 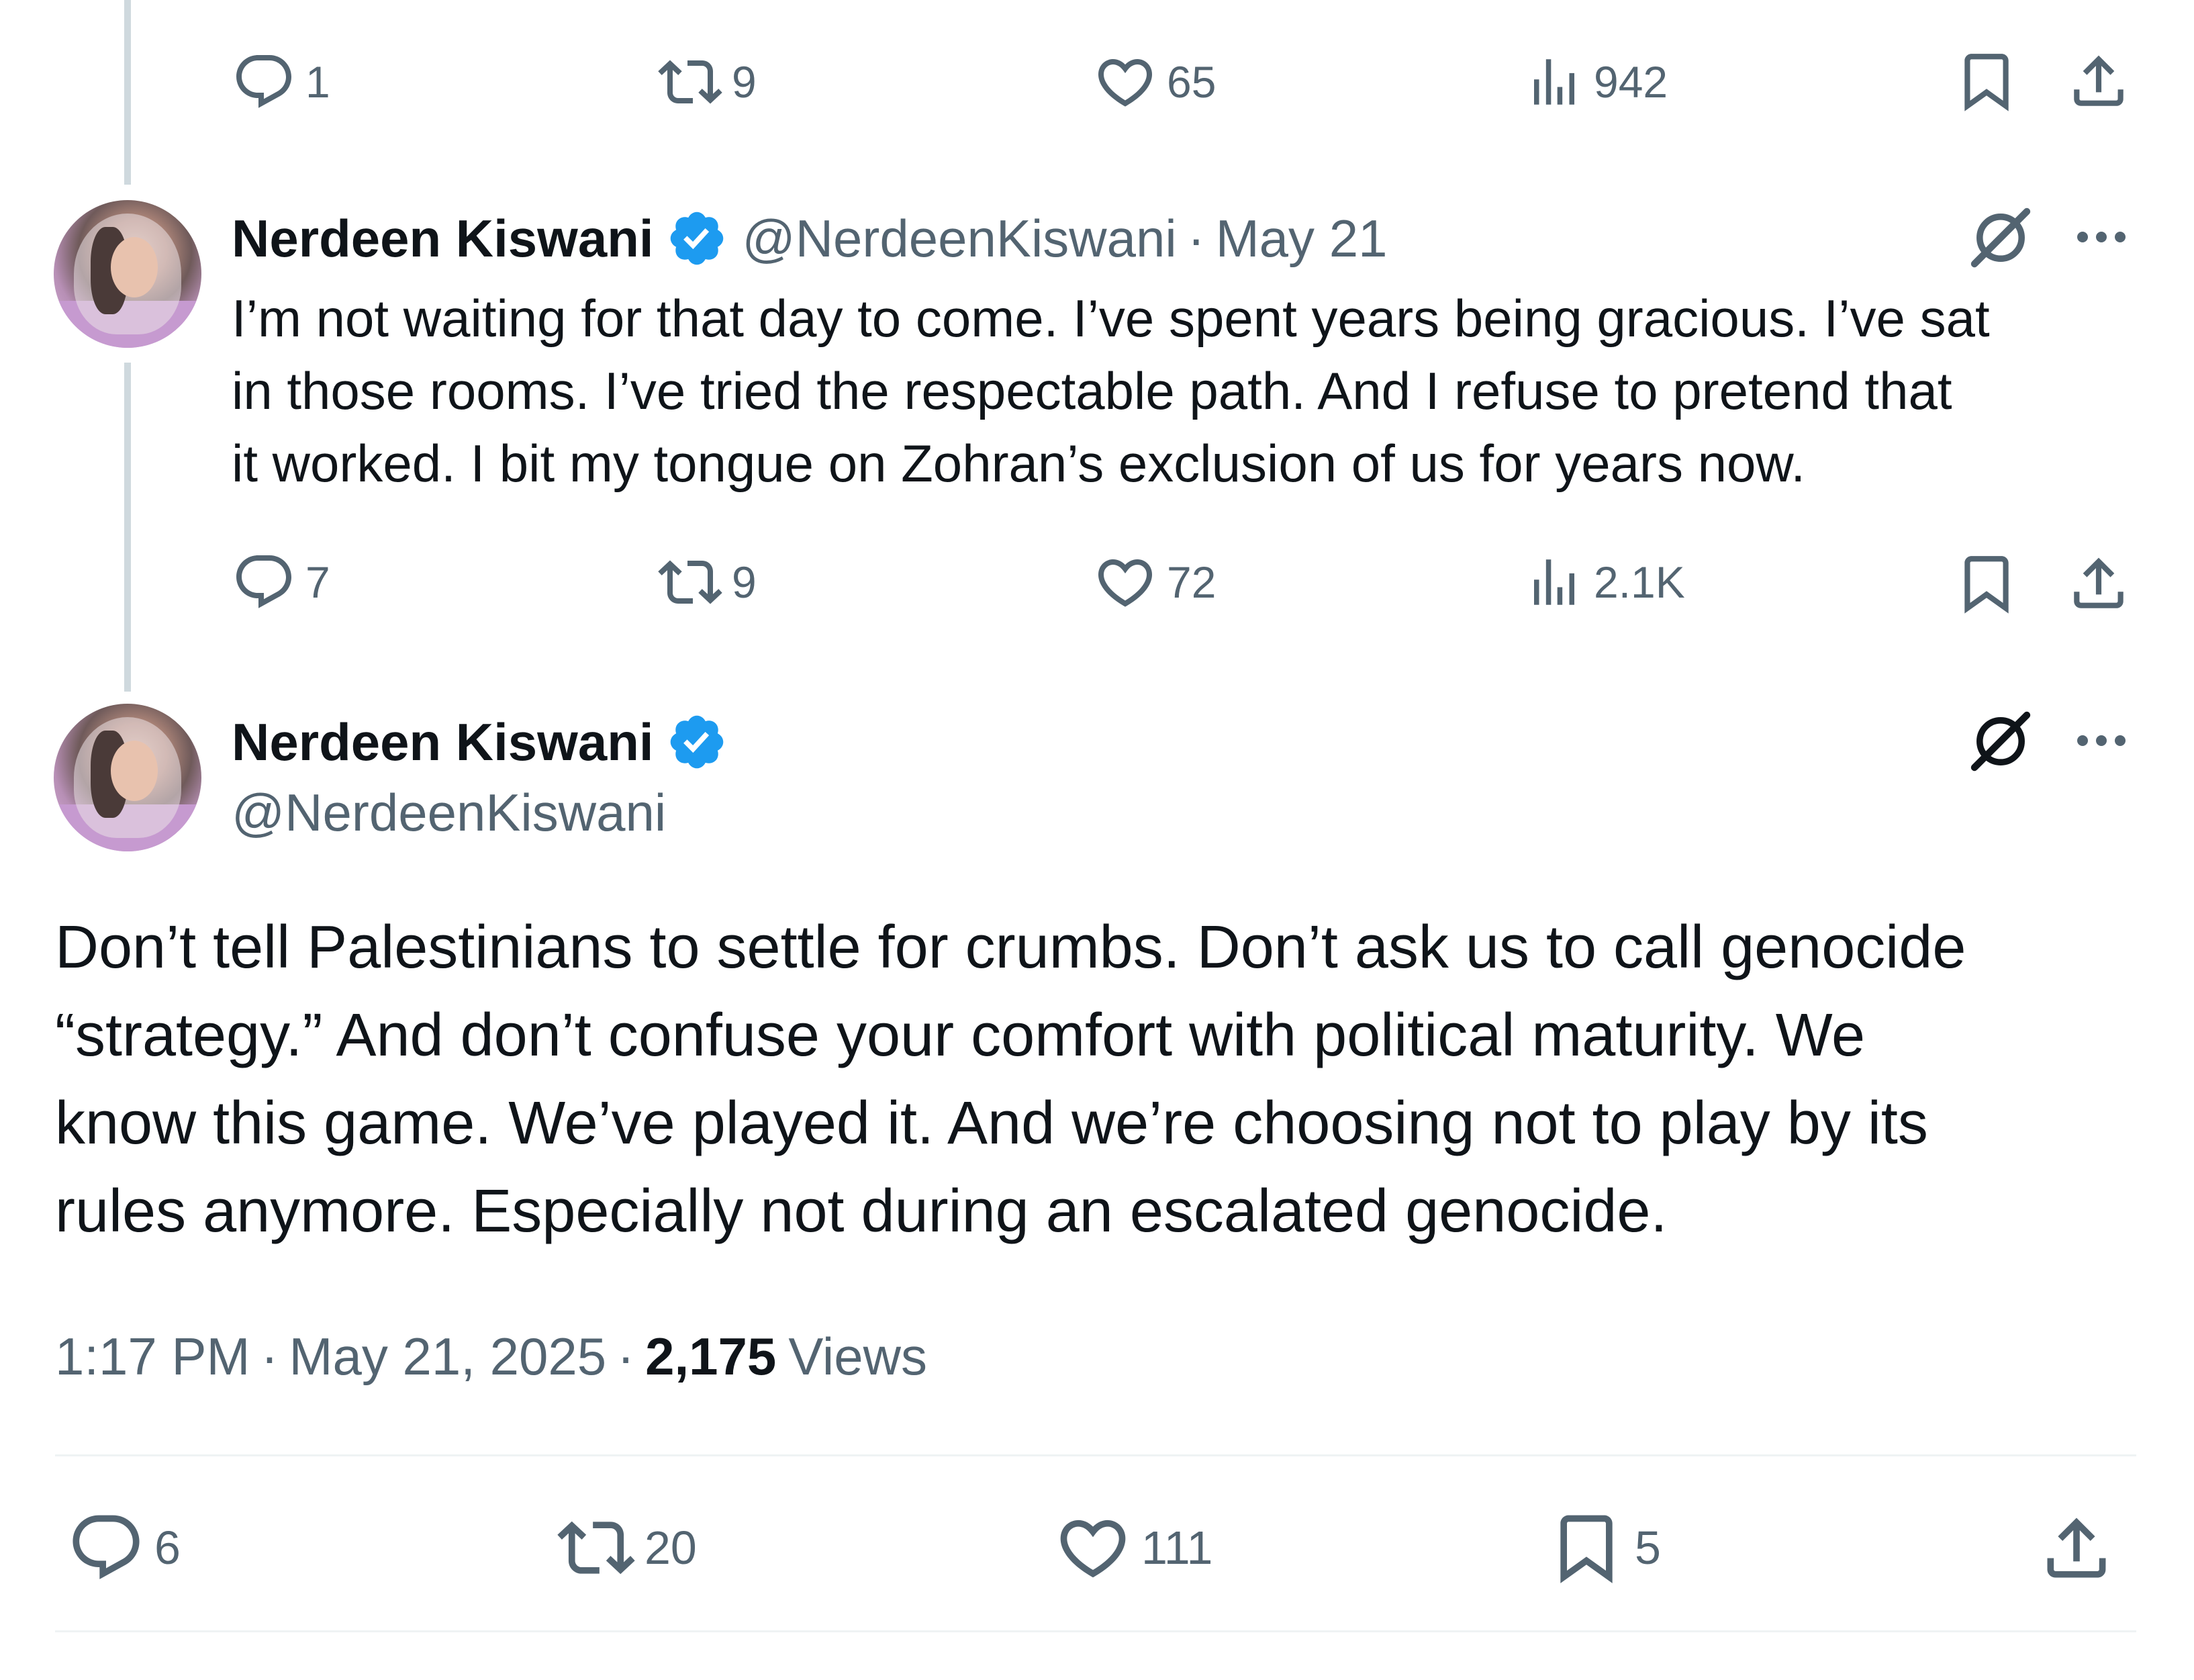 What do you see at coordinates (1631, 82) in the screenshot?
I see `views-count: 942` at bounding box center [1631, 82].